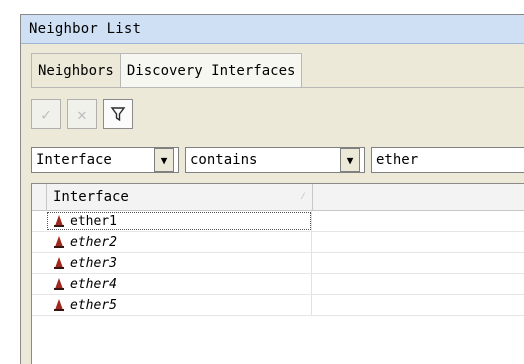  I want to click on filter-row: Interface ▼ contains ▼ ether, so click(277, 160).